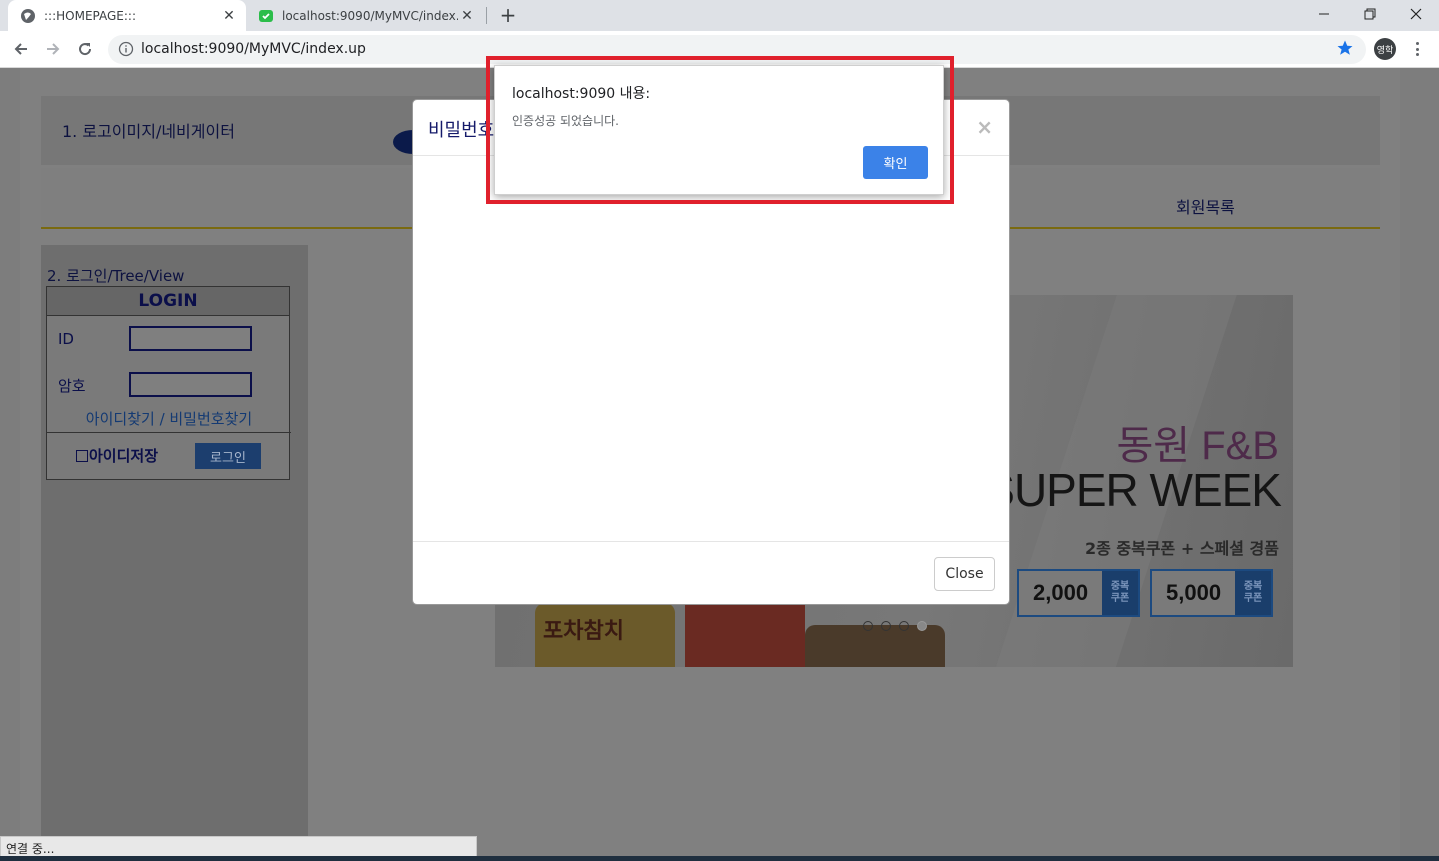 This screenshot has height=861, width=1439. I want to click on restore-button, so click(1370, 14).